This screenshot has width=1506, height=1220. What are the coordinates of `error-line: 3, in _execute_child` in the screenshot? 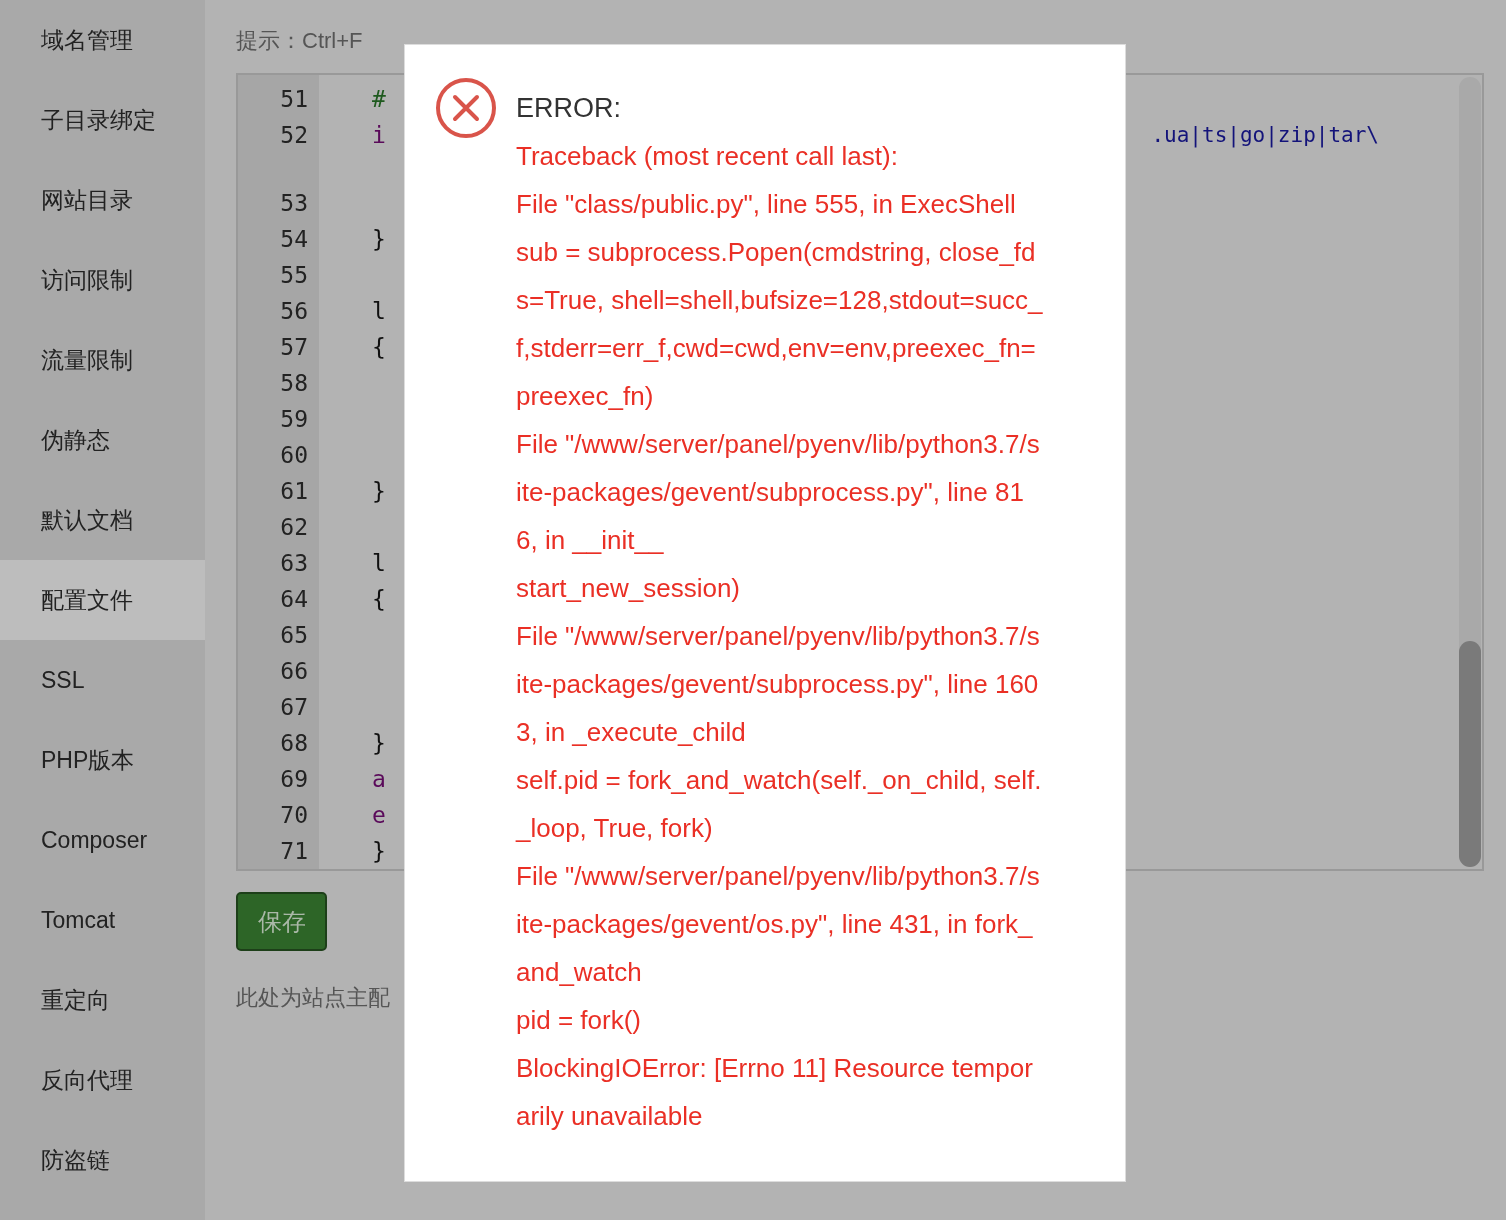 It's located at (631, 732).